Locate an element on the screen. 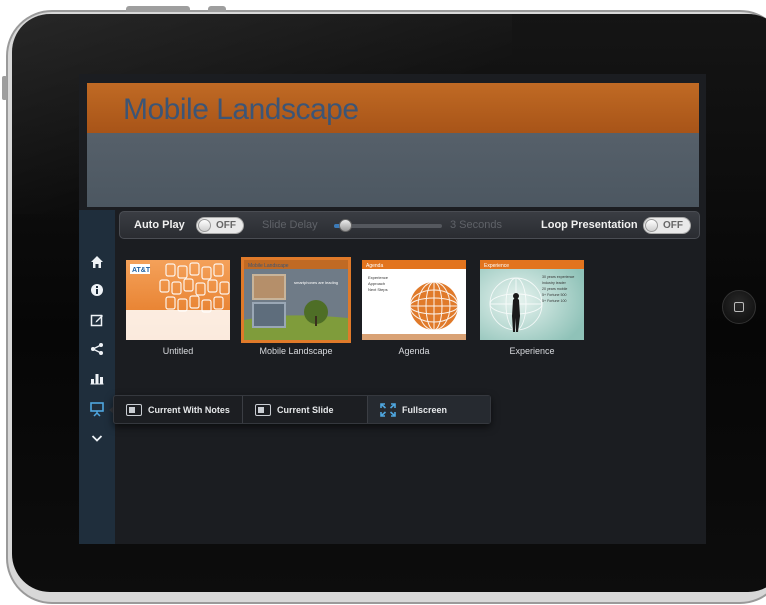 Image resolution: width=766 pixels, height=605 pixels. experience-bullet: Industry leader is located at coordinates (554, 283).